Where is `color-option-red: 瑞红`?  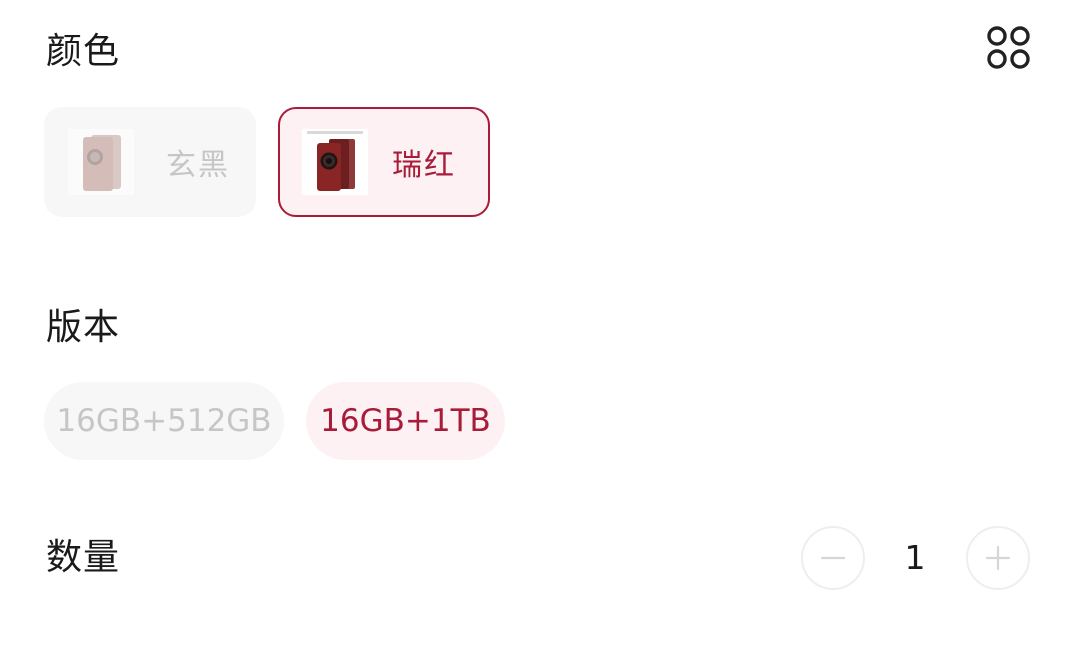 color-option-red: 瑞红 is located at coordinates (384, 162).